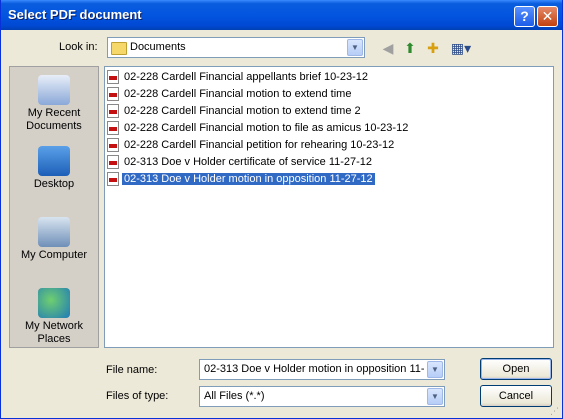  Describe the element at coordinates (516, 396) in the screenshot. I see `cancel-button: Cancel` at that location.